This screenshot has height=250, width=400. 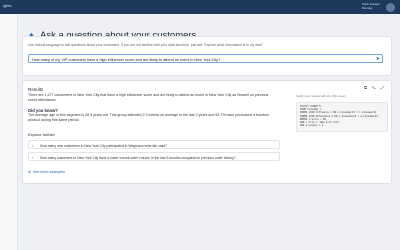 I want to click on user-info: Kevin Hauger Dunsley, so click(x=370, y=6).